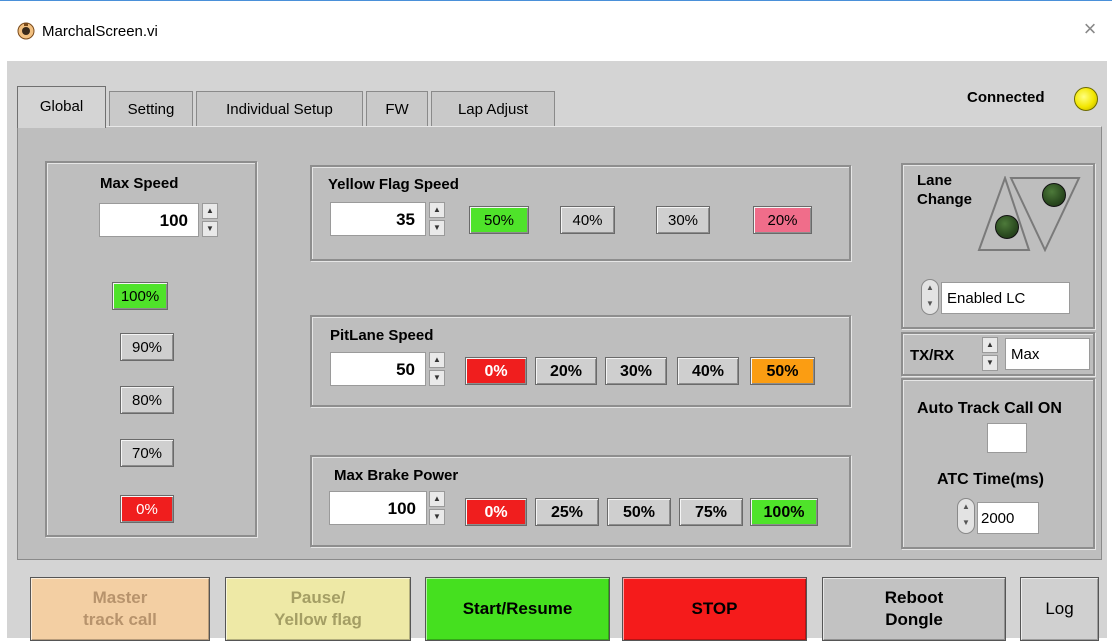 This screenshot has height=641, width=1112. I want to click on pitlane-label: PitLane Speed, so click(382, 335).